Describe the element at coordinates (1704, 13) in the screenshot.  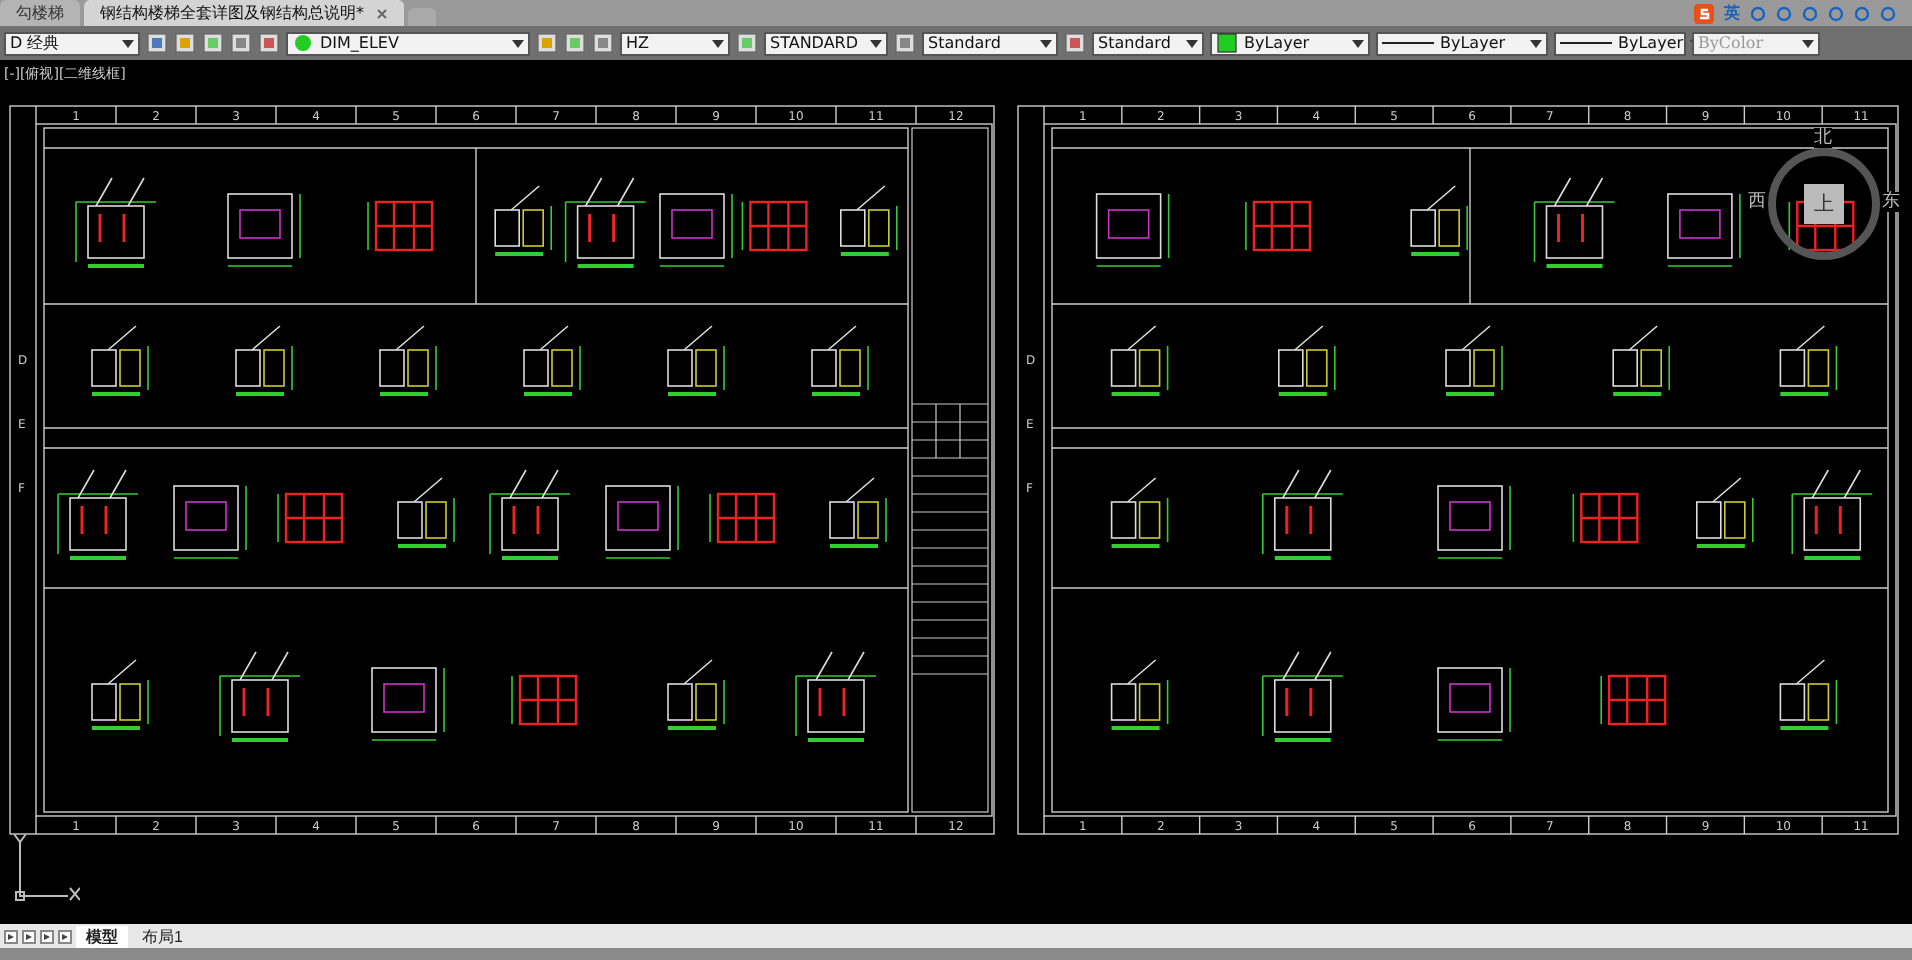
I see `input-method-logo-icon` at that location.